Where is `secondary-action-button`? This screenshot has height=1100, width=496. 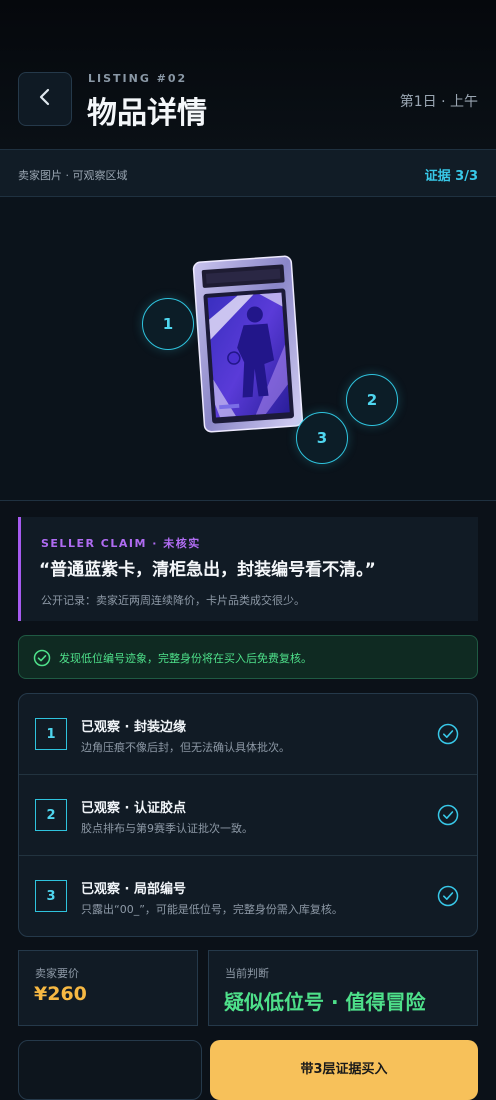
secondary-action-button is located at coordinates (110, 1070).